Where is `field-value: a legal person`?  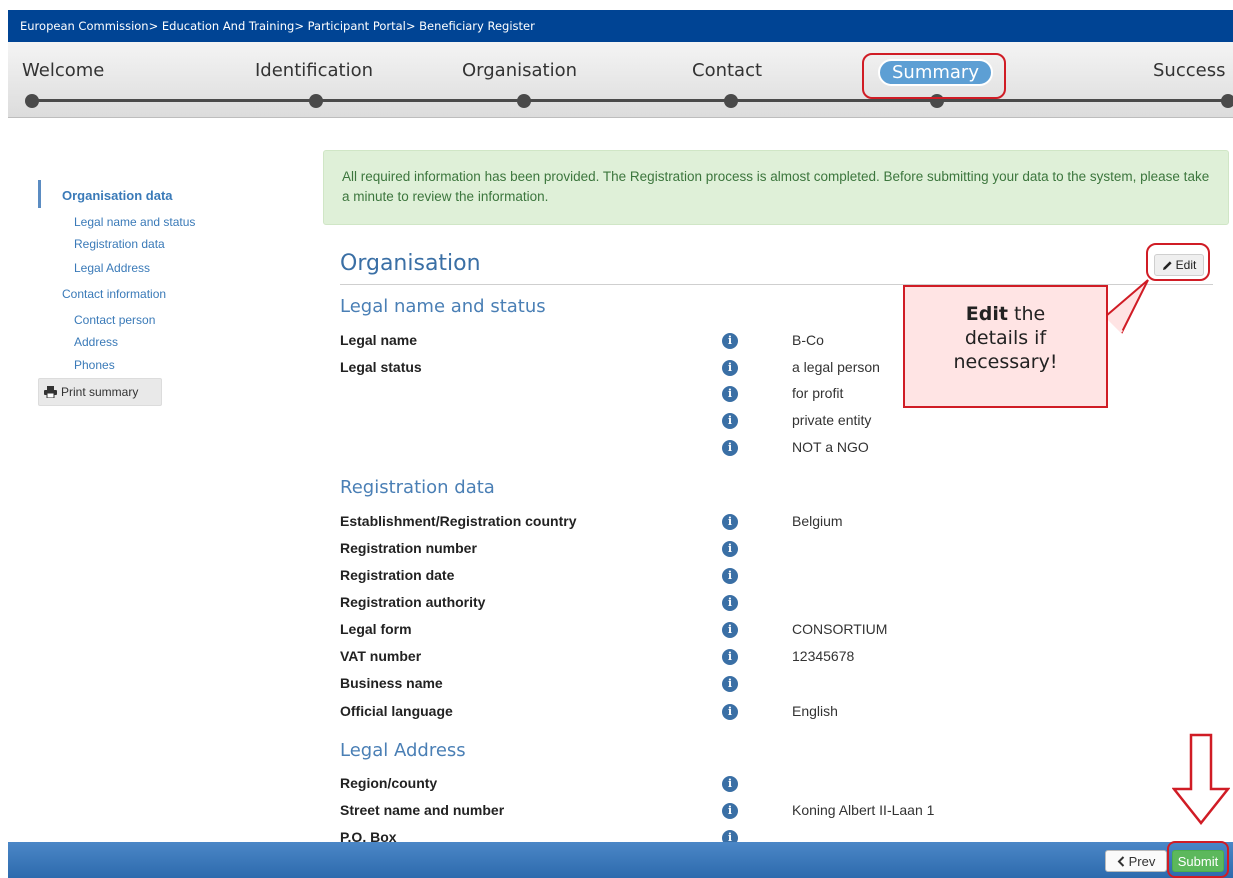 field-value: a legal person is located at coordinates (836, 367).